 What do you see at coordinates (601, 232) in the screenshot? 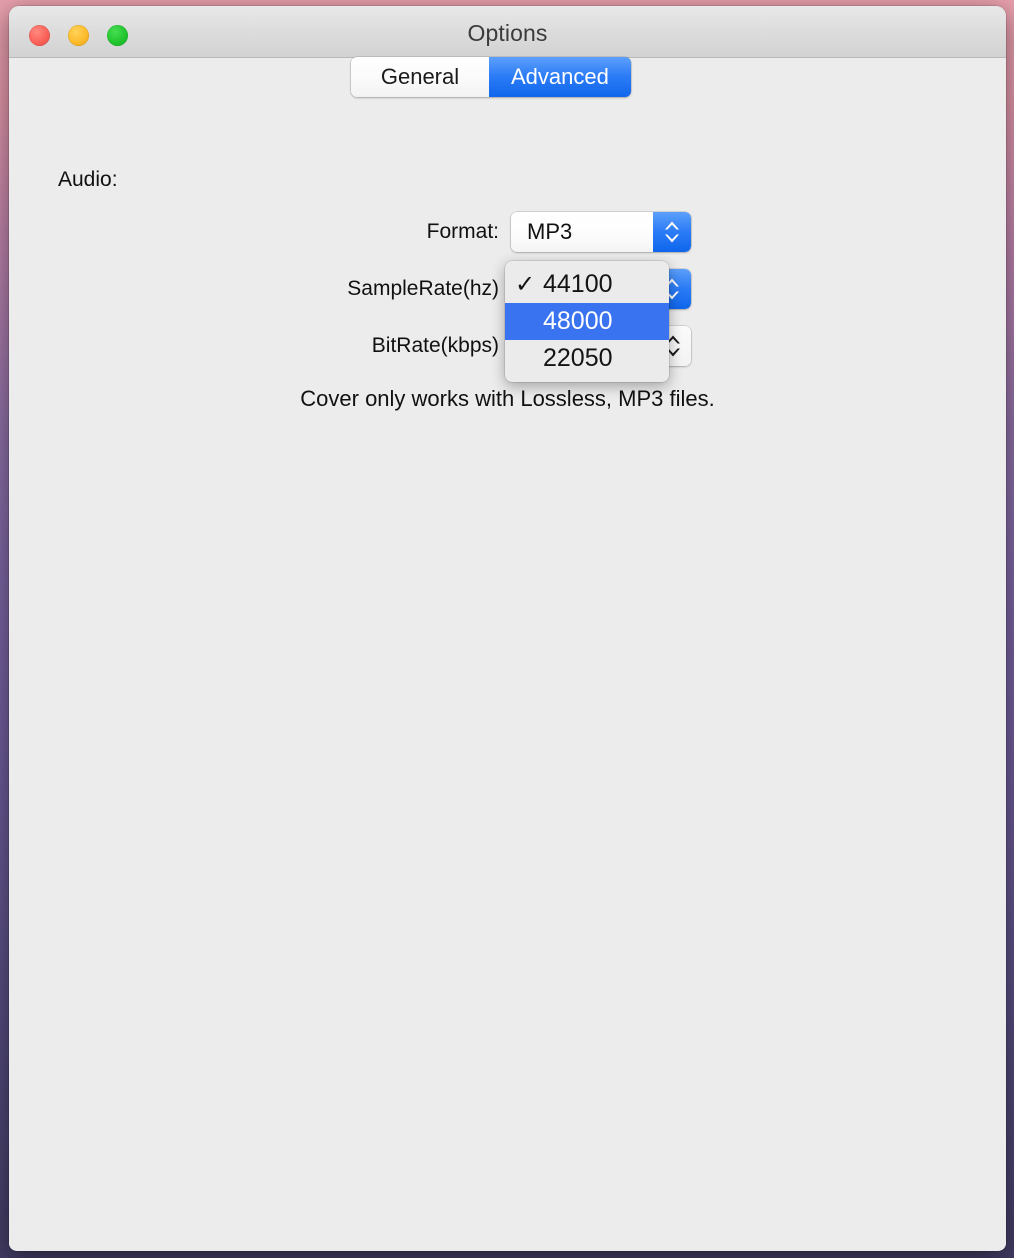
I see `format-popup-button: MP3` at bounding box center [601, 232].